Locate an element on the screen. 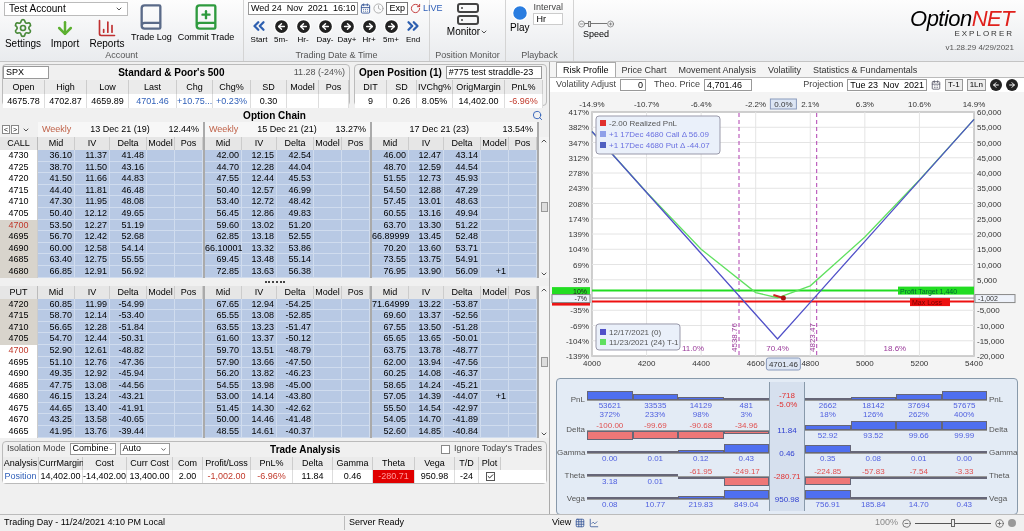 Image resolution: width=1024 pixels, height=531 pixels. tab: Movement Analysis is located at coordinates (717, 69).